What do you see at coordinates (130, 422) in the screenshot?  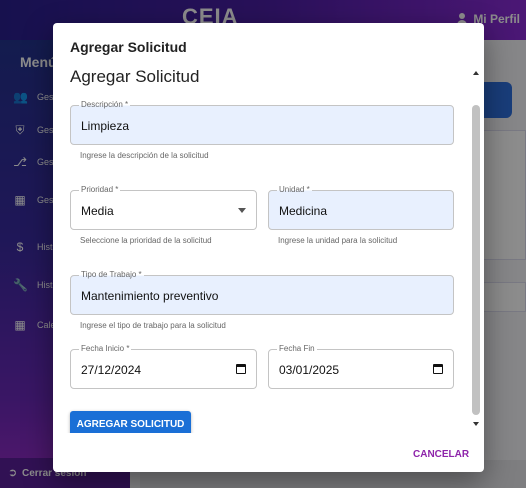 I see `add-request-button: AGREGAR SOLICITUD` at bounding box center [130, 422].